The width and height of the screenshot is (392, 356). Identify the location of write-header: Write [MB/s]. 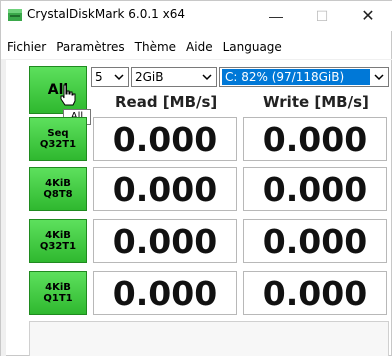
(316, 102).